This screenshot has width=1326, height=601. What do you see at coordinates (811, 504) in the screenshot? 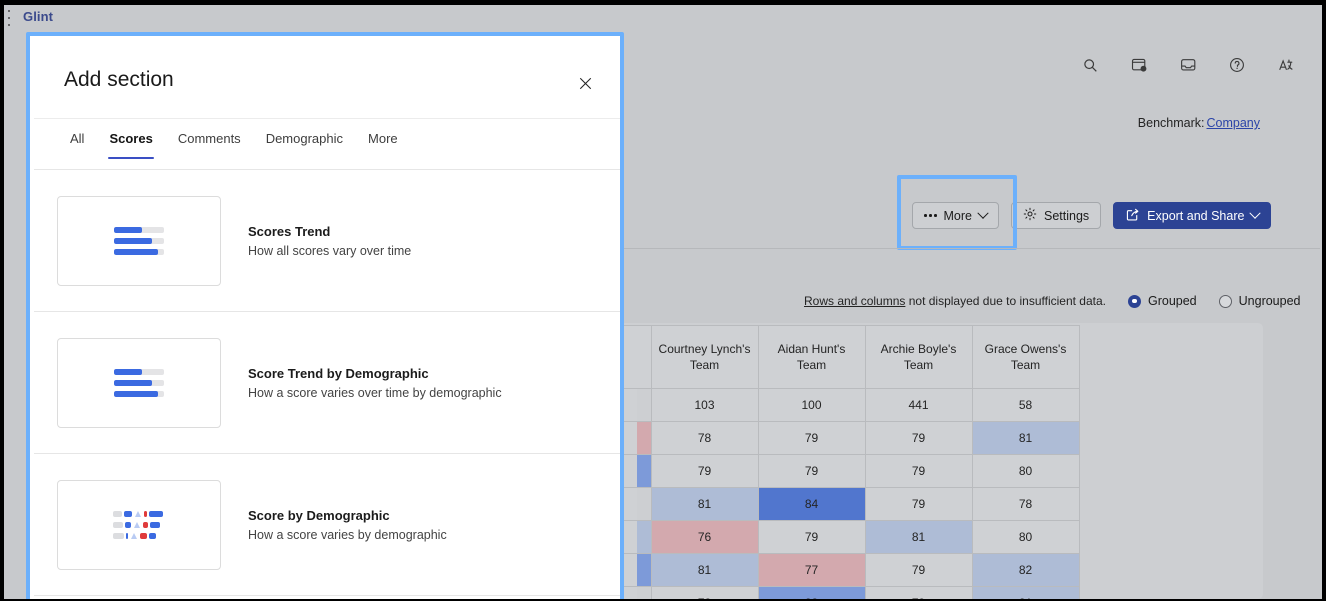
I see `heatmap-cell: 84` at bounding box center [811, 504].